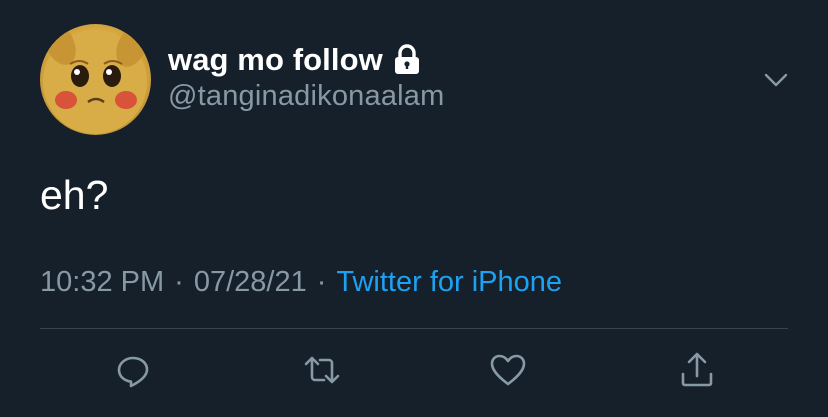  I want to click on tweet-date: 07/28/21, so click(250, 282).